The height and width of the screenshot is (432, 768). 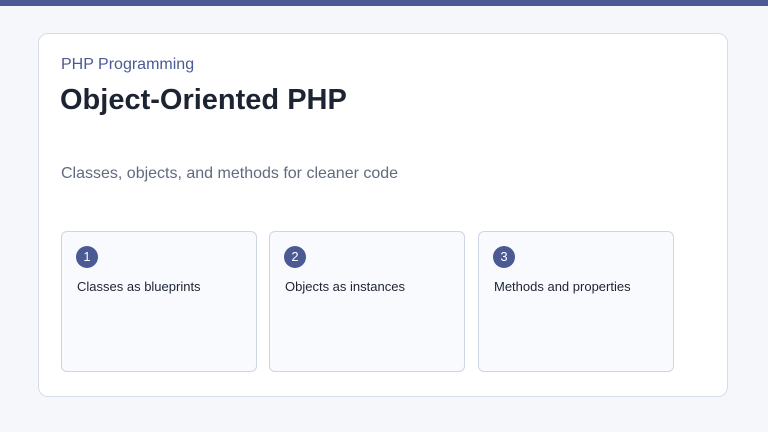 What do you see at coordinates (384, 3) in the screenshot?
I see `top-accent-bar` at bounding box center [384, 3].